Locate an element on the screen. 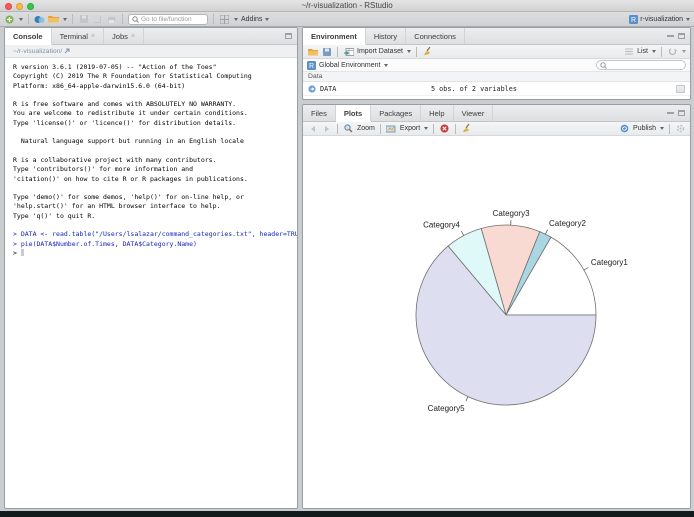 The width and height of the screenshot is (694, 517). object-name: DATA is located at coordinates (328, 88).